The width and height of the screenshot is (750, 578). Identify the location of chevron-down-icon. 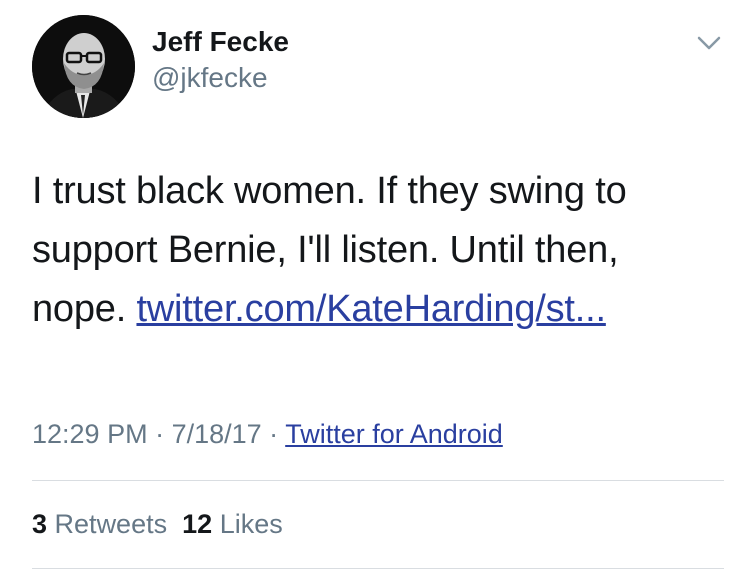
(709, 44).